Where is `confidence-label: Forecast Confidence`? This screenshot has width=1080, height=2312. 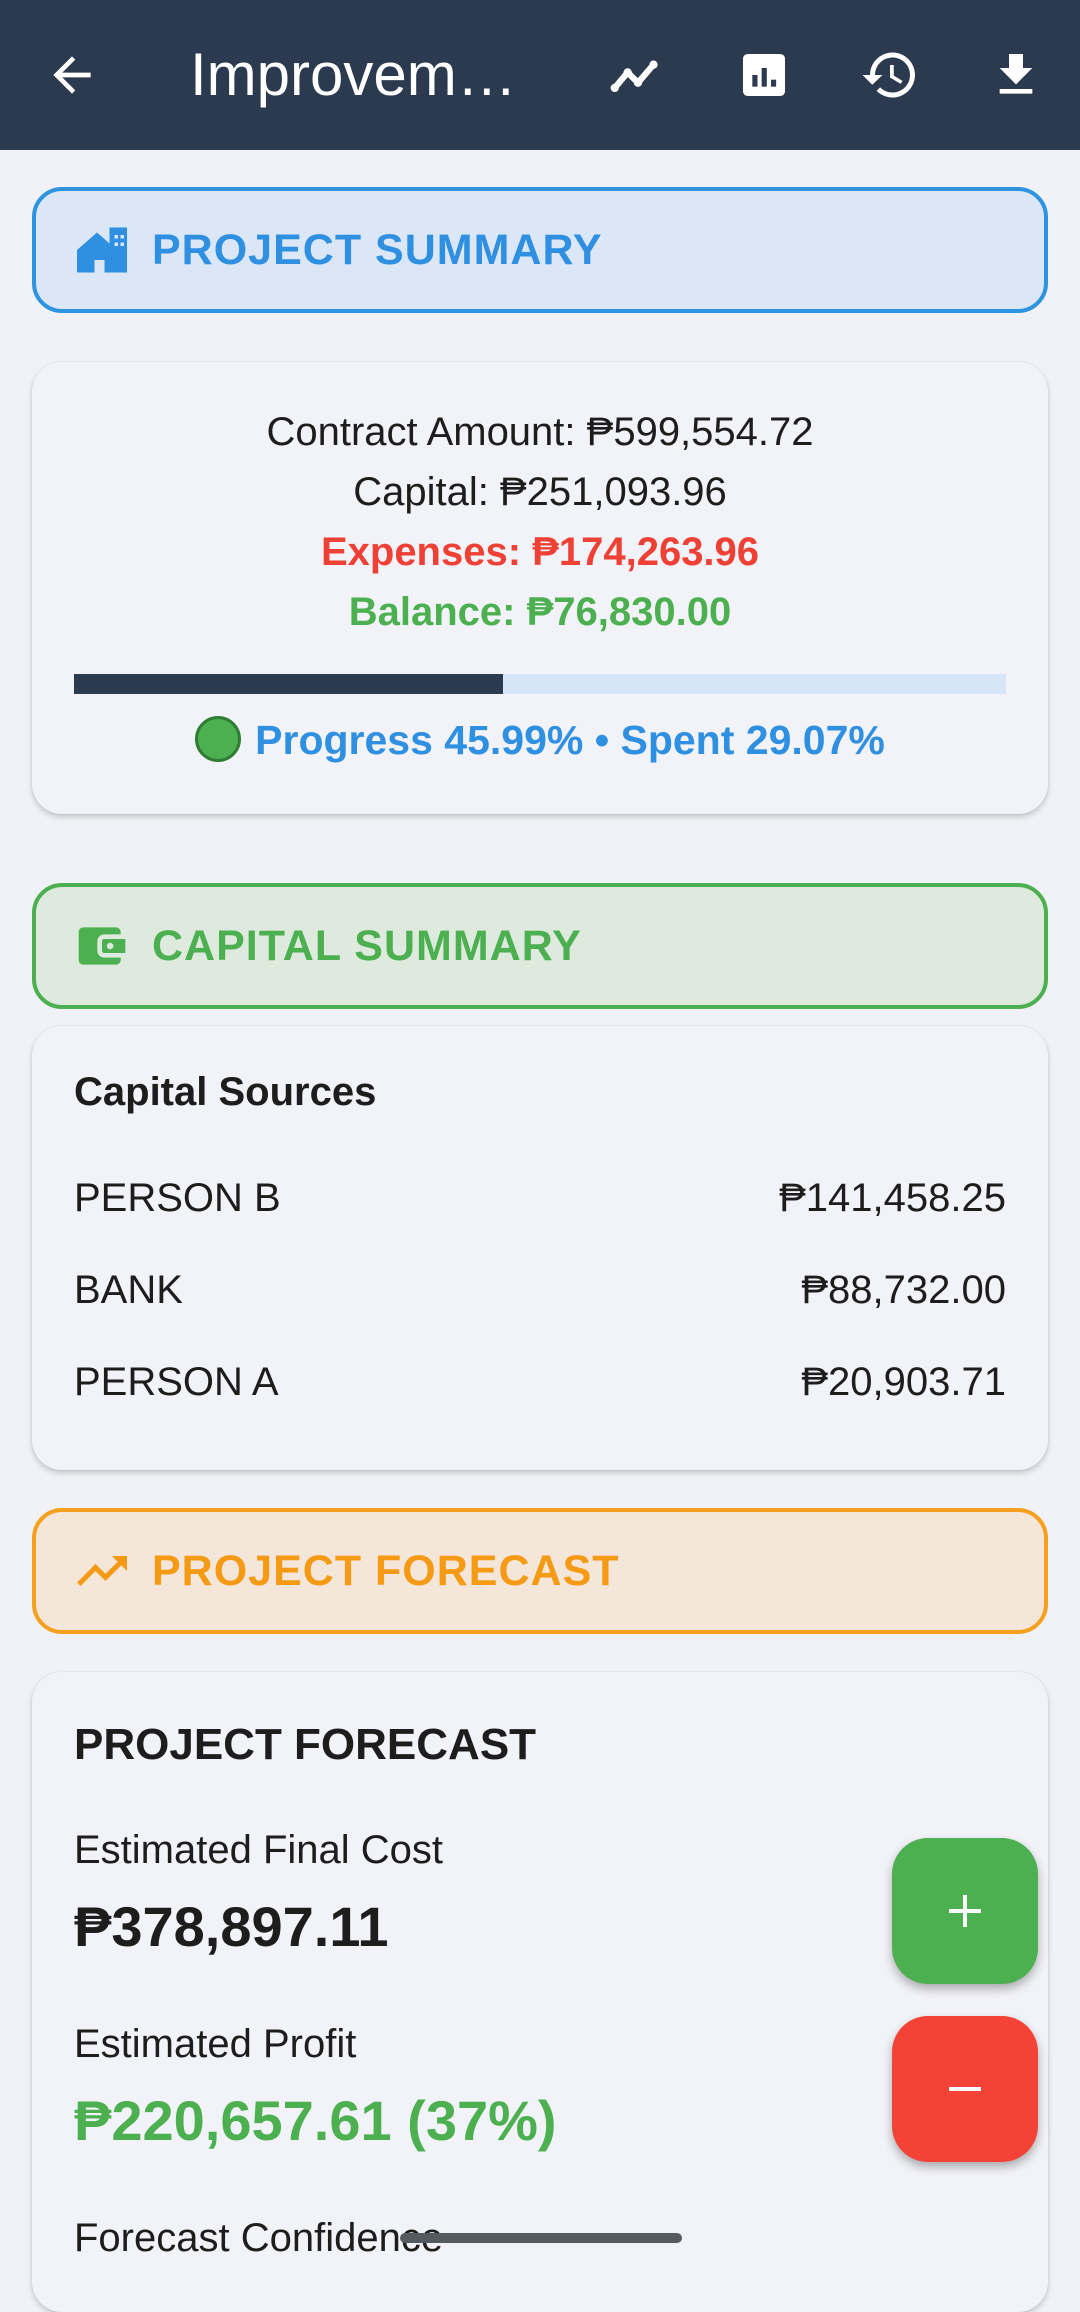
confidence-label: Forecast Confidence is located at coordinates (259, 2238).